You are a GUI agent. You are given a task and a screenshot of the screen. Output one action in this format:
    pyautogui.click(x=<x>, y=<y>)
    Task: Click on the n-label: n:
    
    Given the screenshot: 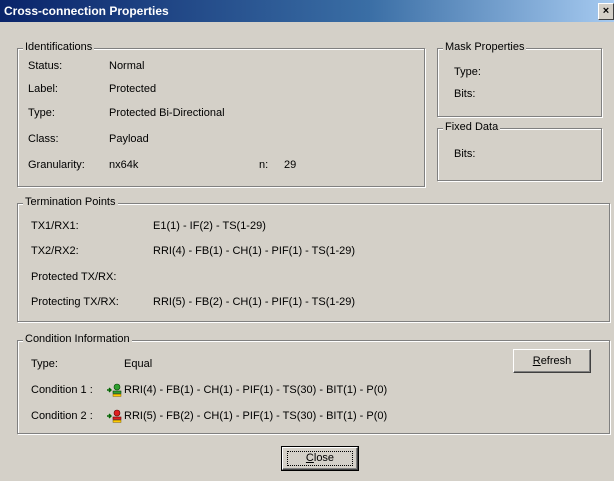 What is the action you would take?
    pyautogui.click(x=264, y=165)
    